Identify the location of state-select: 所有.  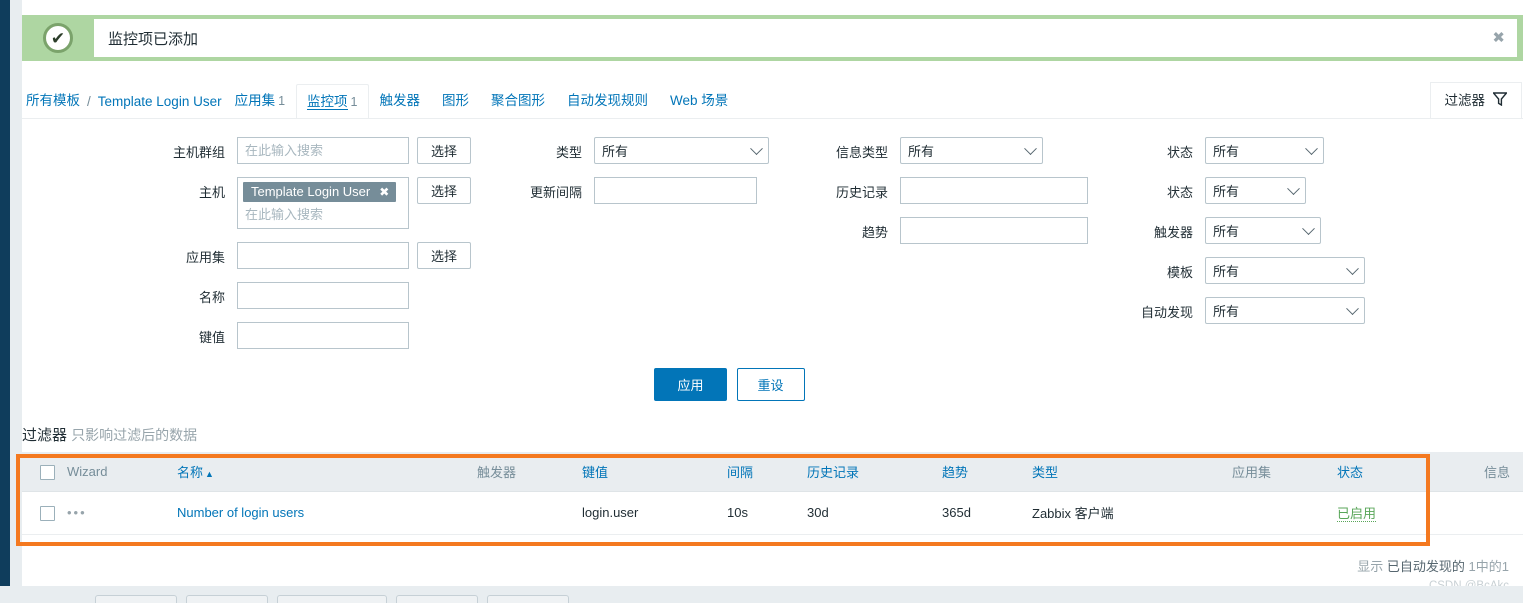
(1255, 190).